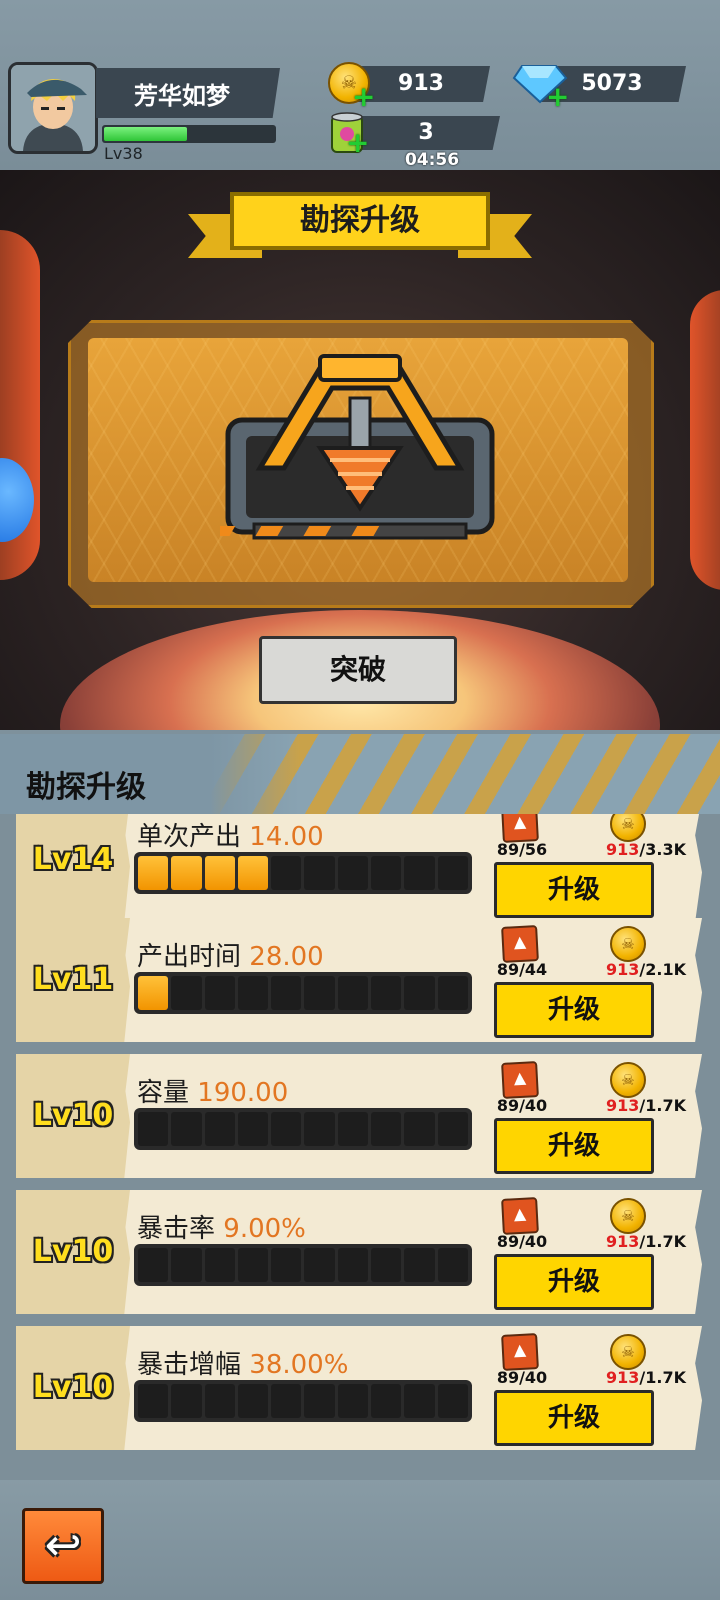 This screenshot has height=1600, width=720. I want to click on back-button: ↩, so click(63, 1546).